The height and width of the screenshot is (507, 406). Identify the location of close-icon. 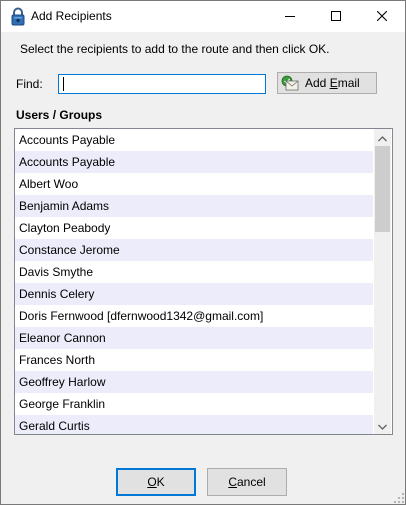
(382, 17).